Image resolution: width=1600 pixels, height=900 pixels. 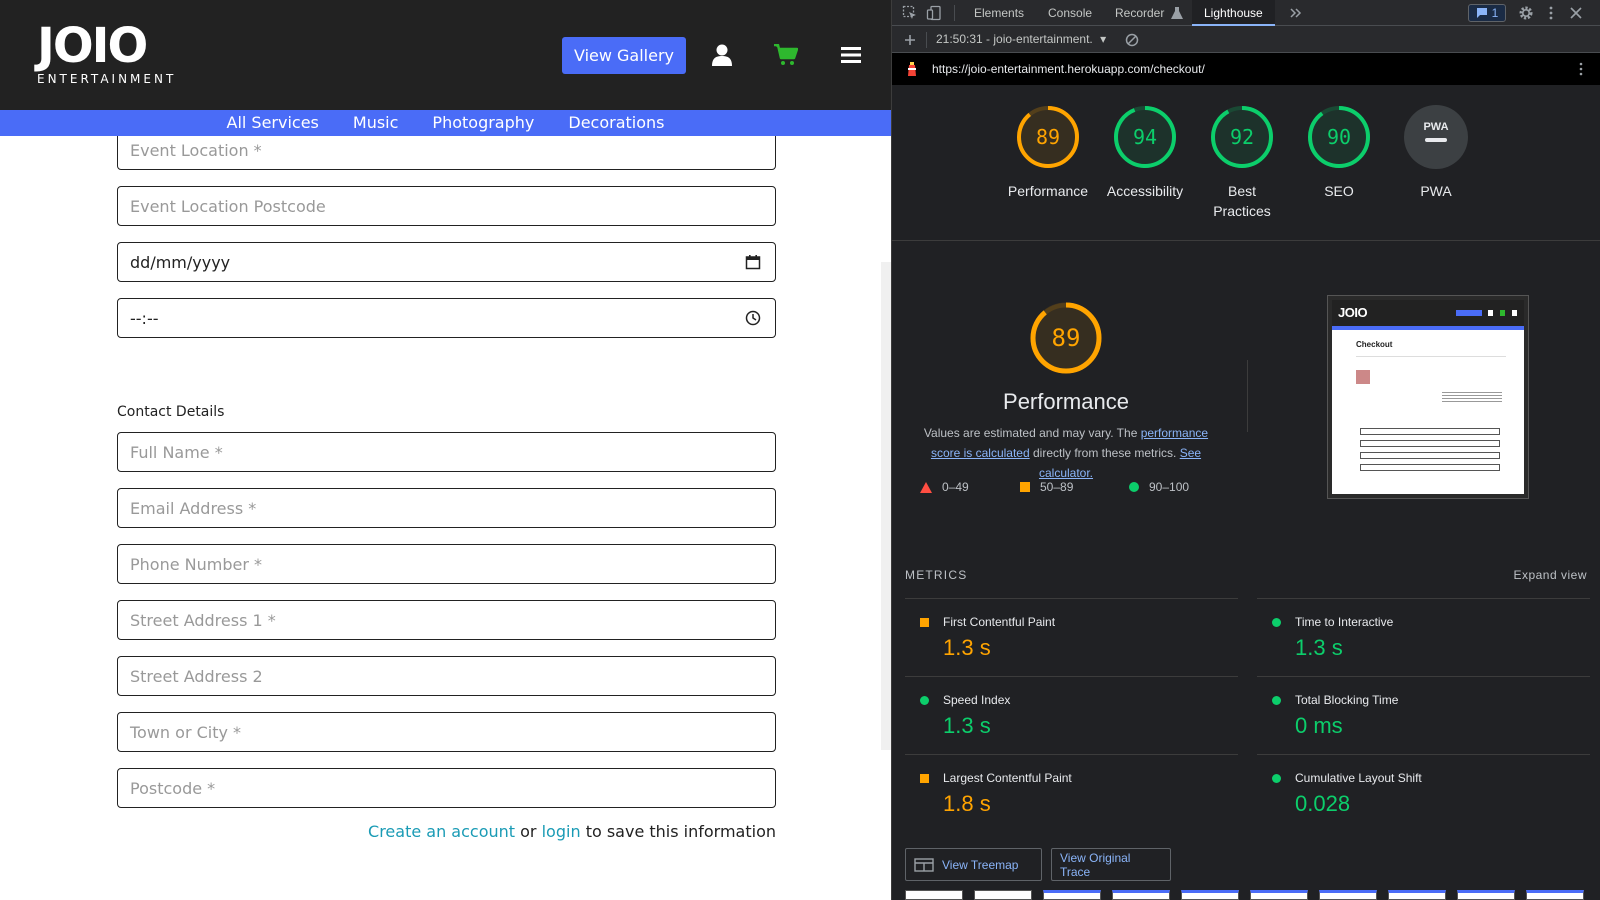 What do you see at coordinates (446, 508) in the screenshot?
I see `email-input: Email Address *` at bounding box center [446, 508].